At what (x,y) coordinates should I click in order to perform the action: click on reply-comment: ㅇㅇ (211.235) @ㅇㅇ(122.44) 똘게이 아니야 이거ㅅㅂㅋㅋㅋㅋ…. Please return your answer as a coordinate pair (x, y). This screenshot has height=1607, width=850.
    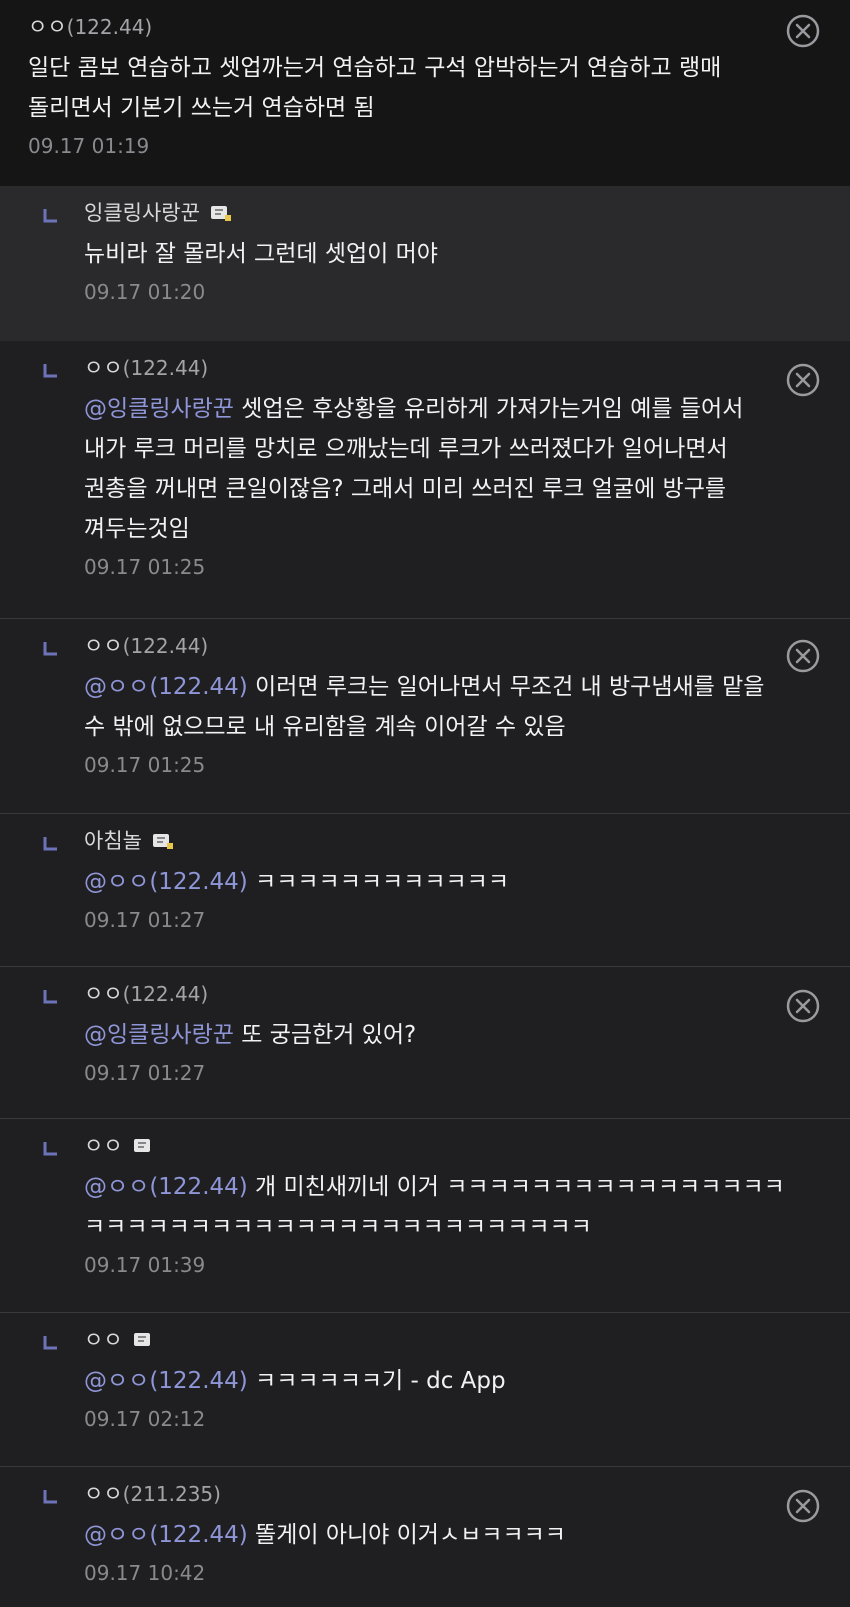
    Looking at the image, I should click on (425, 1537).